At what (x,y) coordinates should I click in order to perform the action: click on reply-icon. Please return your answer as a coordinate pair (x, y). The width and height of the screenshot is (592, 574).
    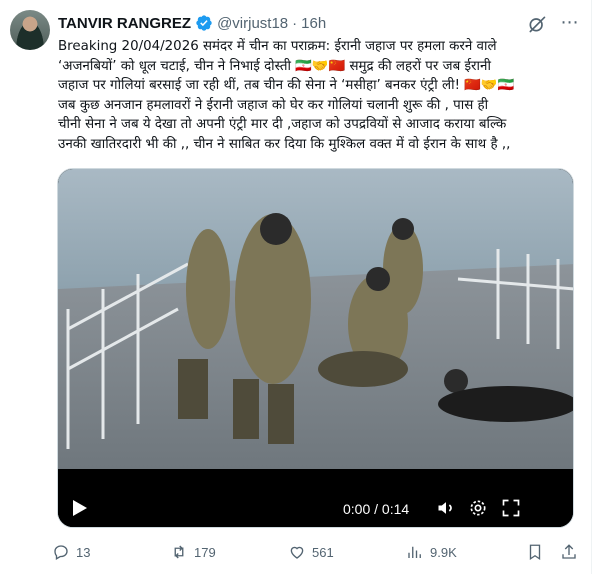
    Looking at the image, I should click on (61, 552).